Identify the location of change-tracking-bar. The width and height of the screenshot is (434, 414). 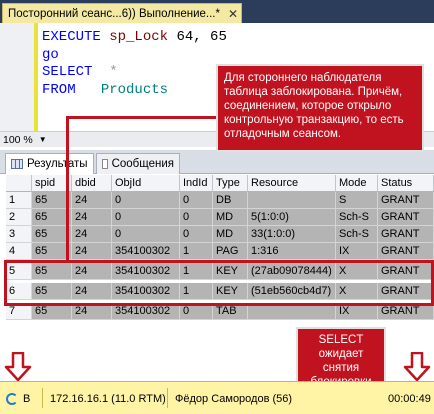
(36, 77).